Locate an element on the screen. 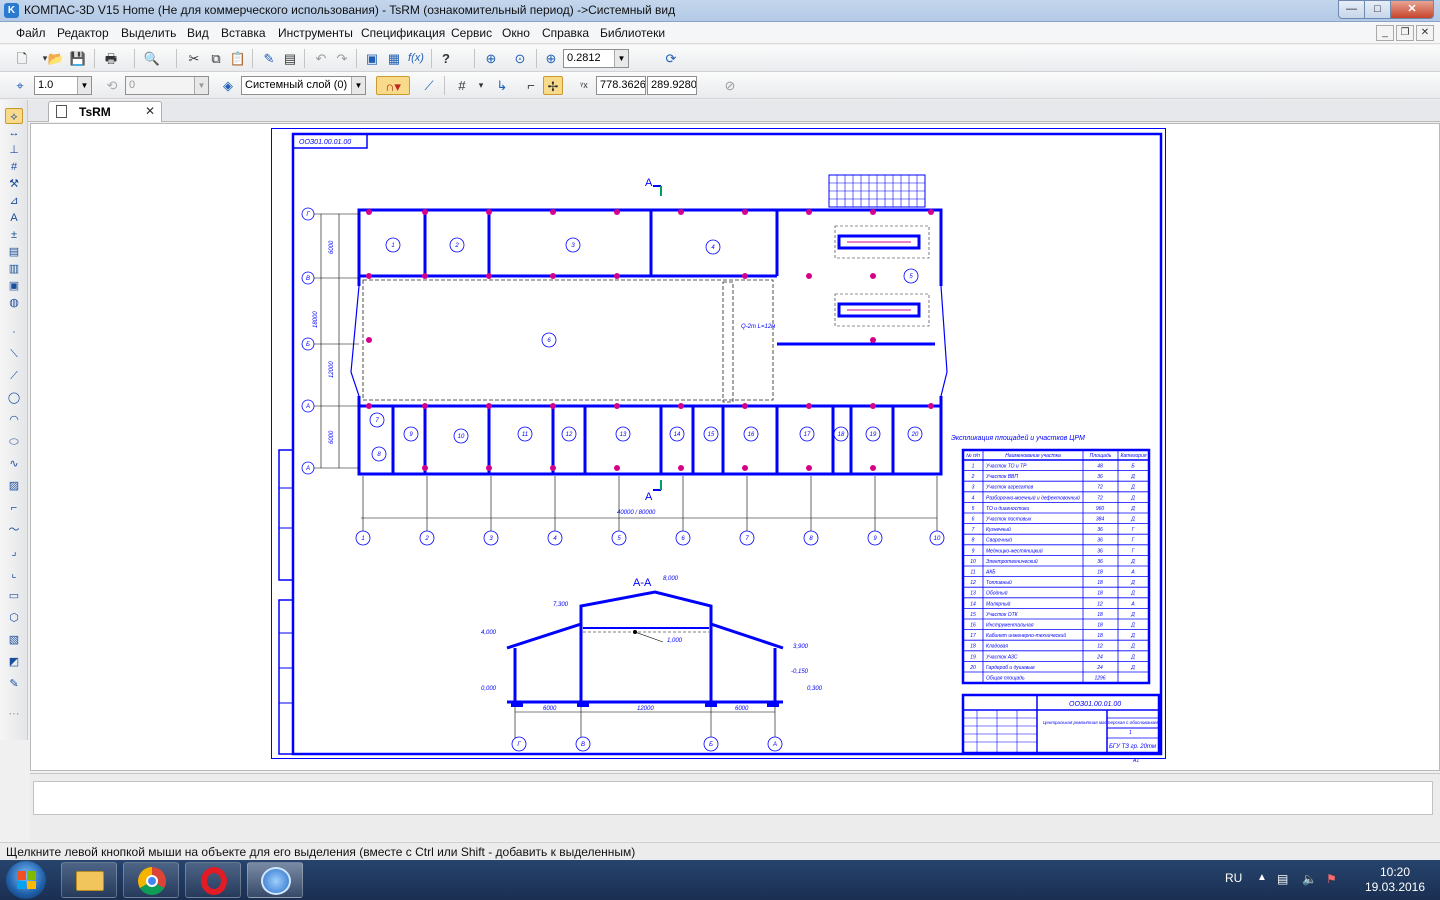 The width and height of the screenshot is (1440, 900). spline-icon: ∿ is located at coordinates (14, 464).